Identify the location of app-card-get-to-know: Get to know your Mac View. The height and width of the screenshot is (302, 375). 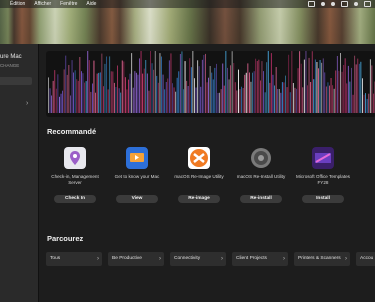
(137, 175).